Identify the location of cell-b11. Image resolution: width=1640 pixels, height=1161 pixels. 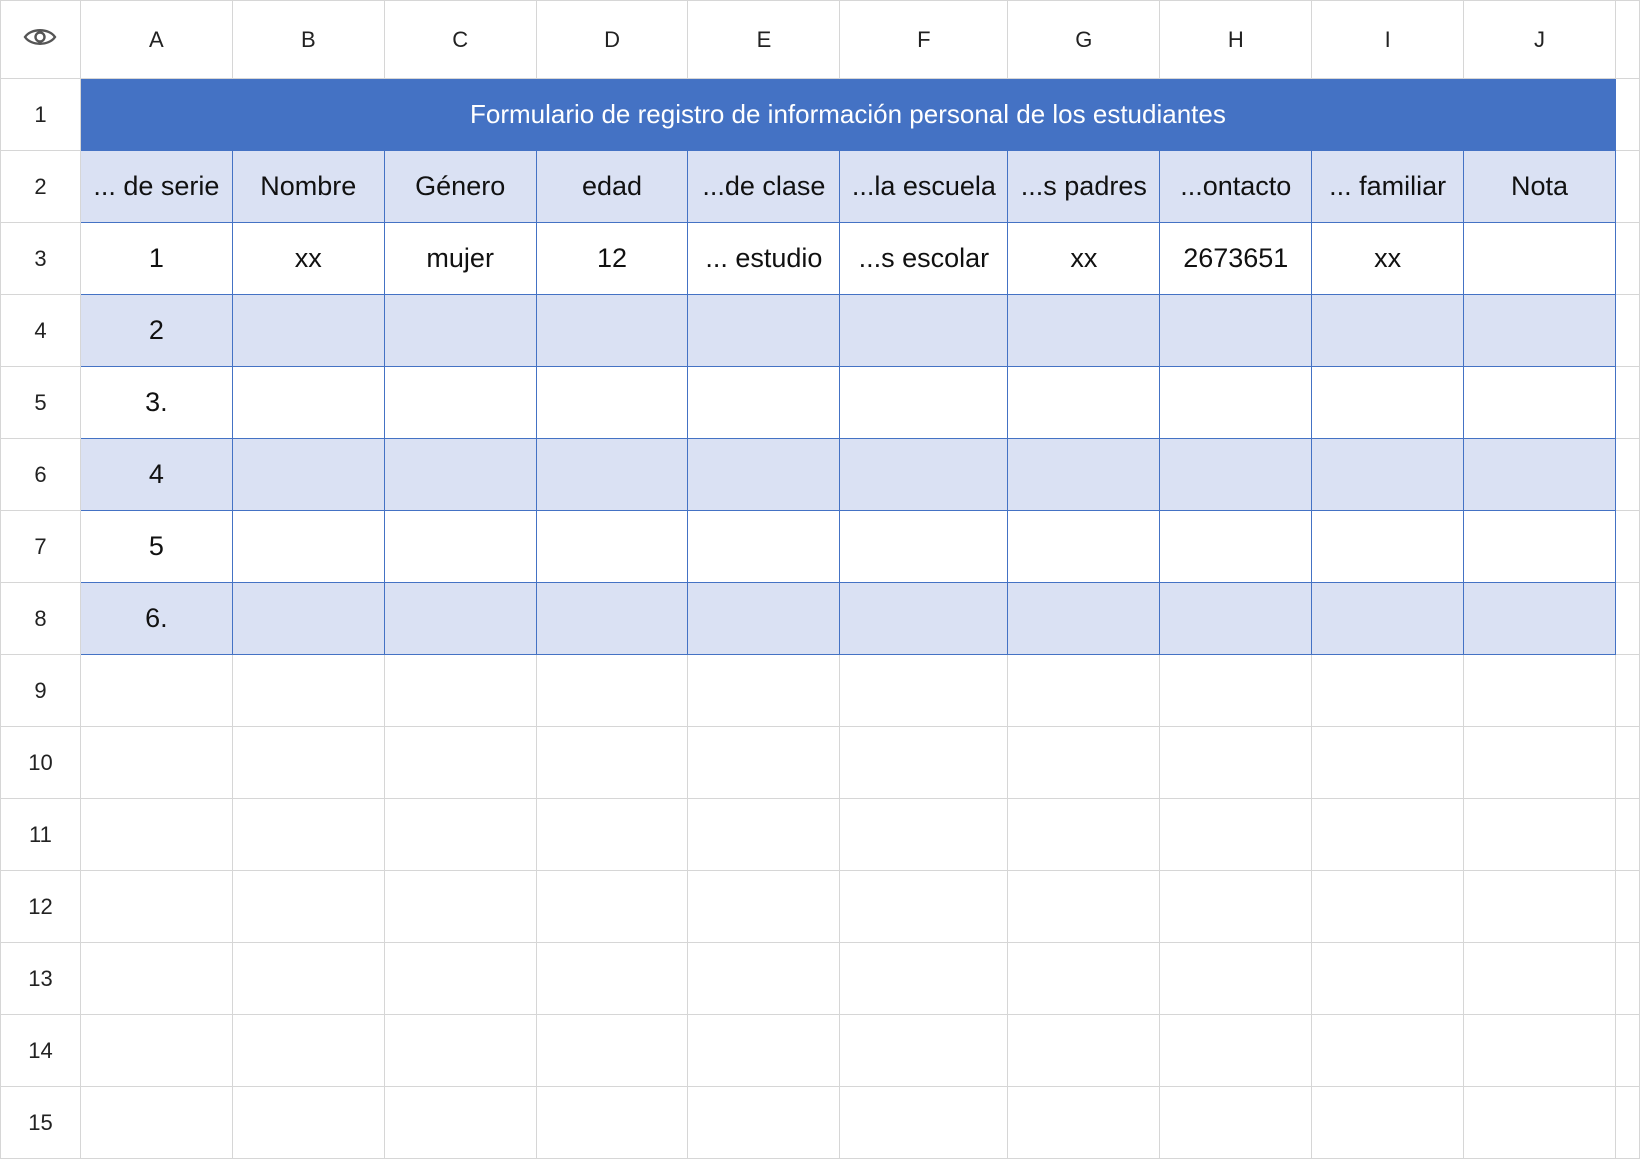
(308, 834).